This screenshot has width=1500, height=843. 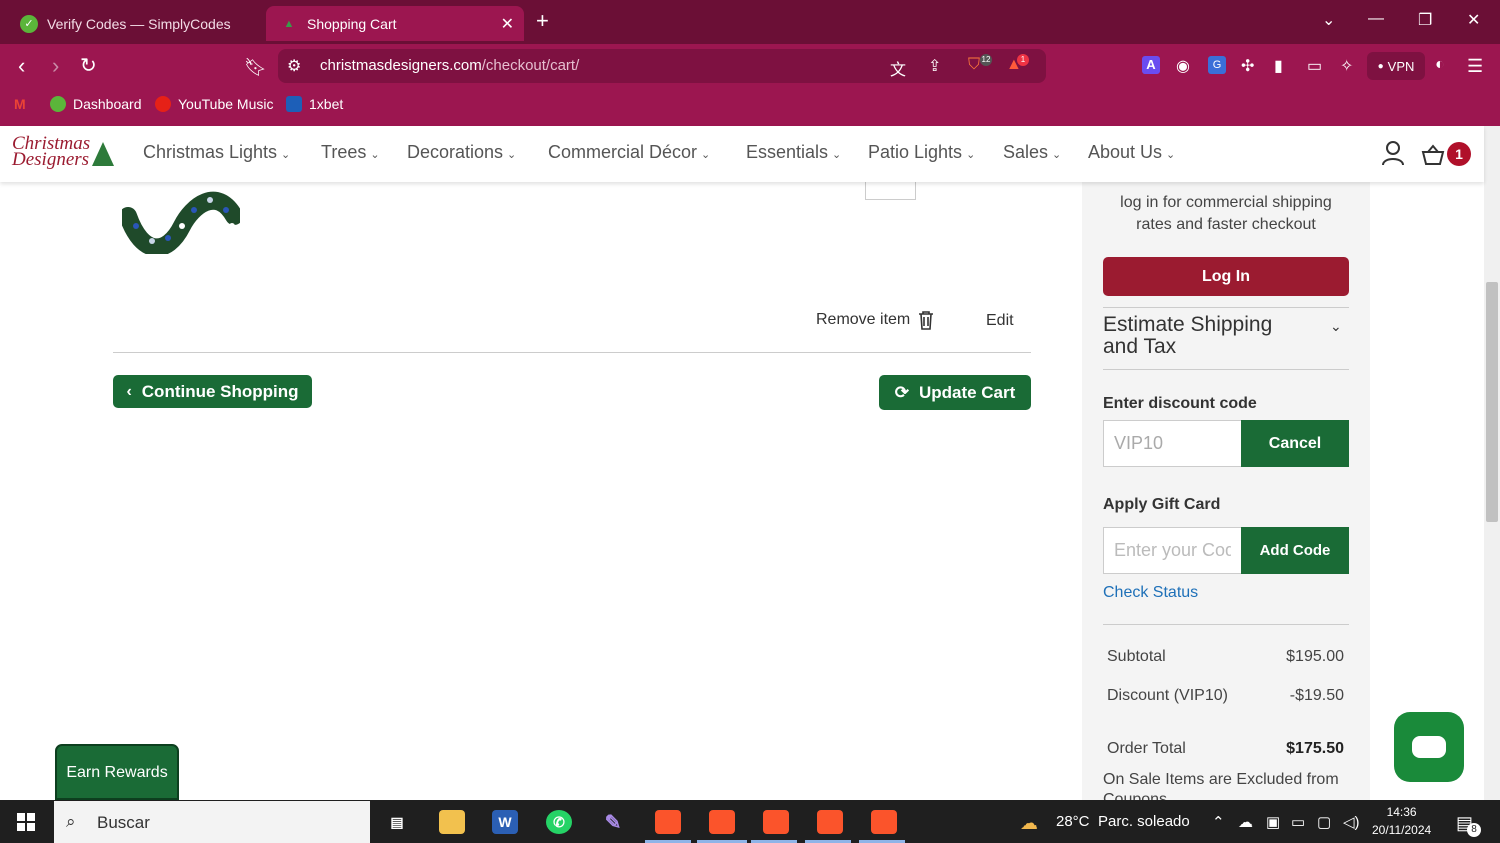 What do you see at coordinates (1226, 276) in the screenshot?
I see `login-button: Log In` at bounding box center [1226, 276].